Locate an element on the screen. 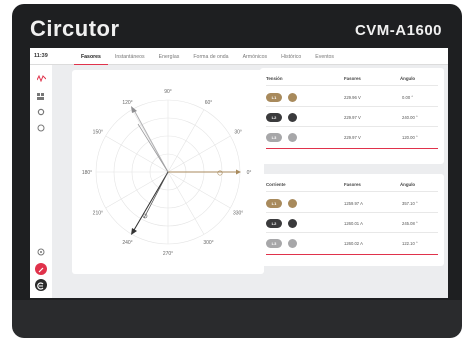  clock: 11:39 is located at coordinates (41, 56).